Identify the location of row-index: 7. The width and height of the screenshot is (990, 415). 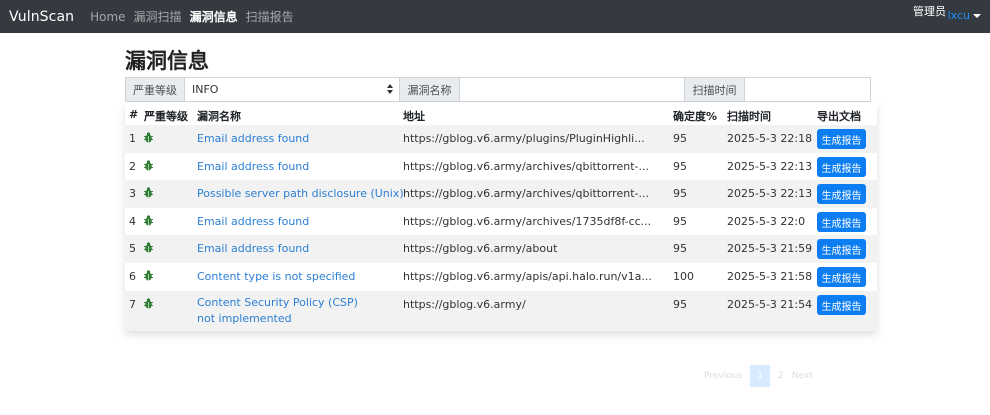
(132, 304).